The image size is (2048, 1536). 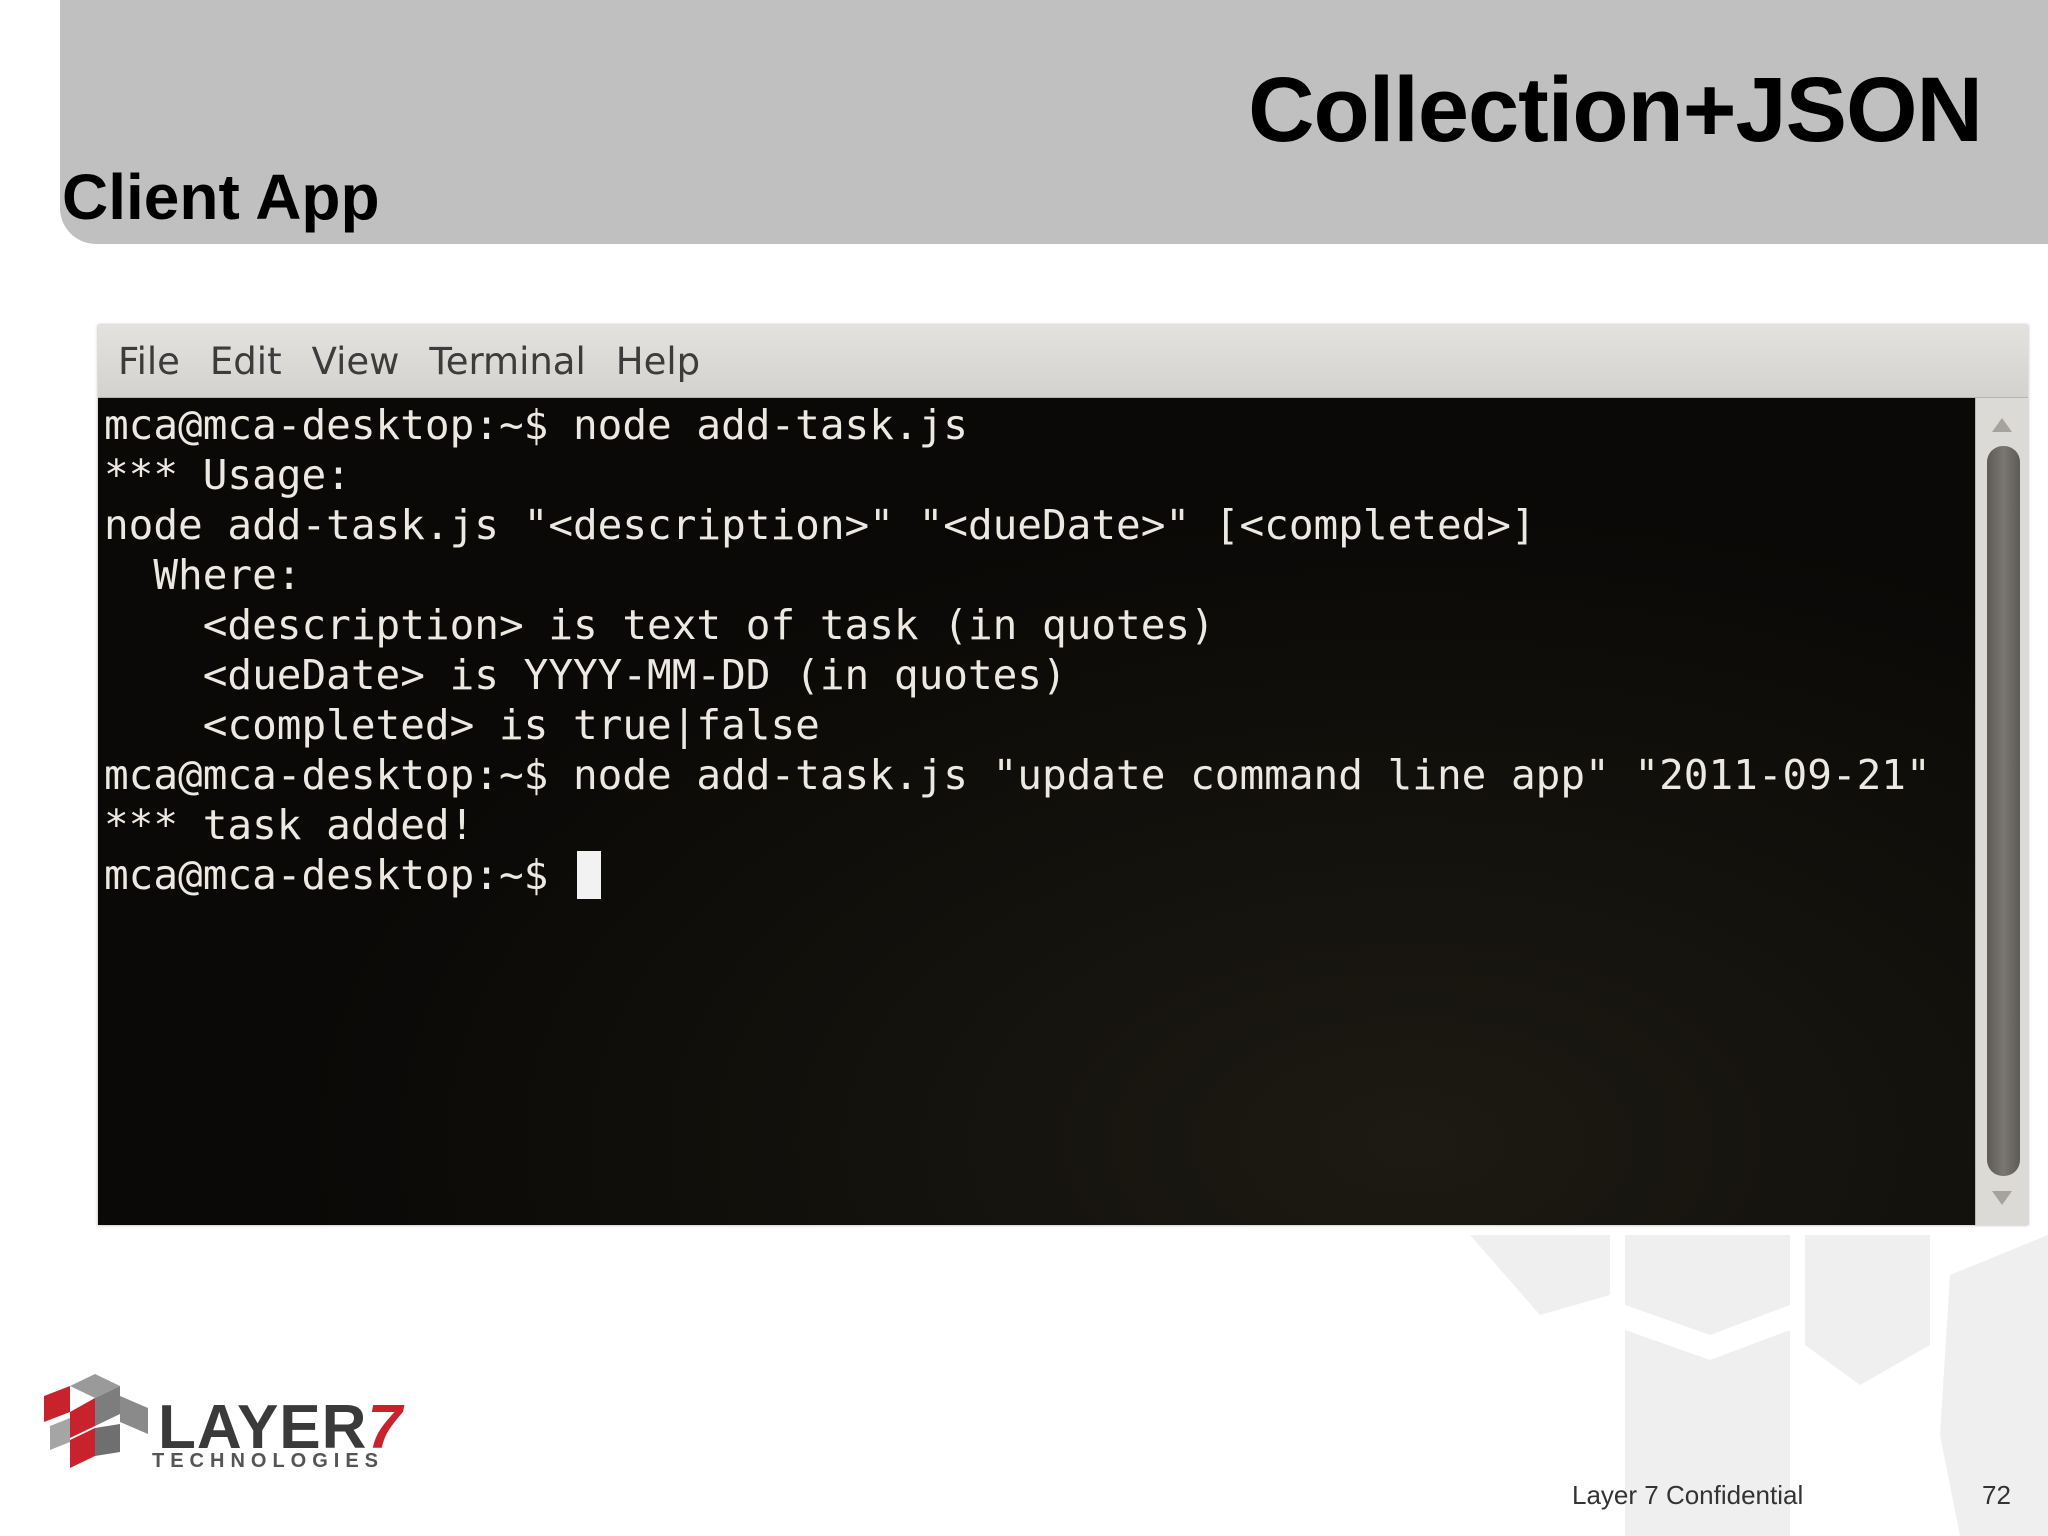 I want to click on terminal-cursor, so click(x=589, y=875).